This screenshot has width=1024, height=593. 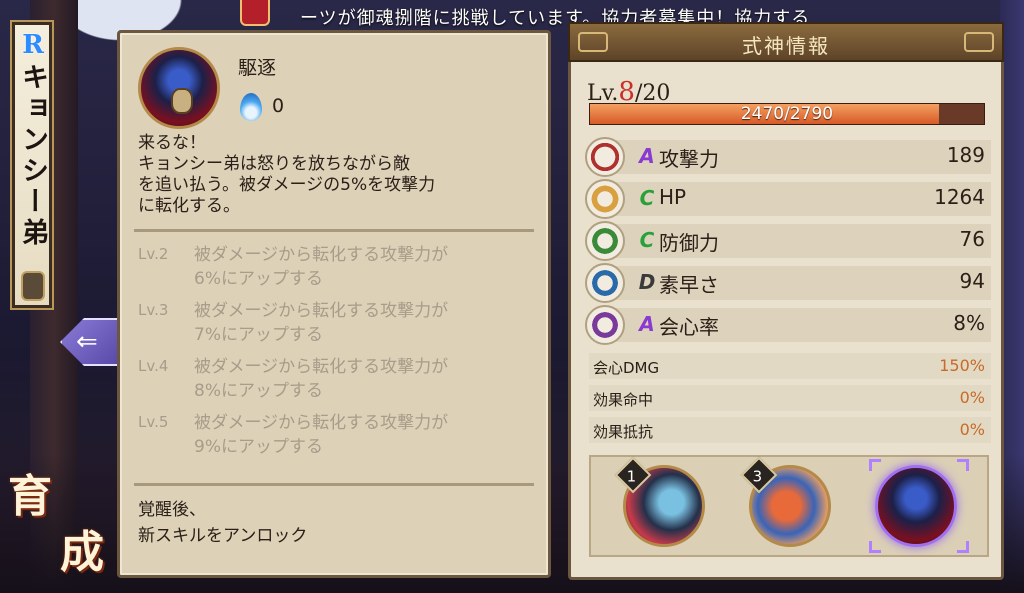 What do you see at coordinates (255, 13) in the screenshot?
I see `banner-lantern-icon` at bounding box center [255, 13].